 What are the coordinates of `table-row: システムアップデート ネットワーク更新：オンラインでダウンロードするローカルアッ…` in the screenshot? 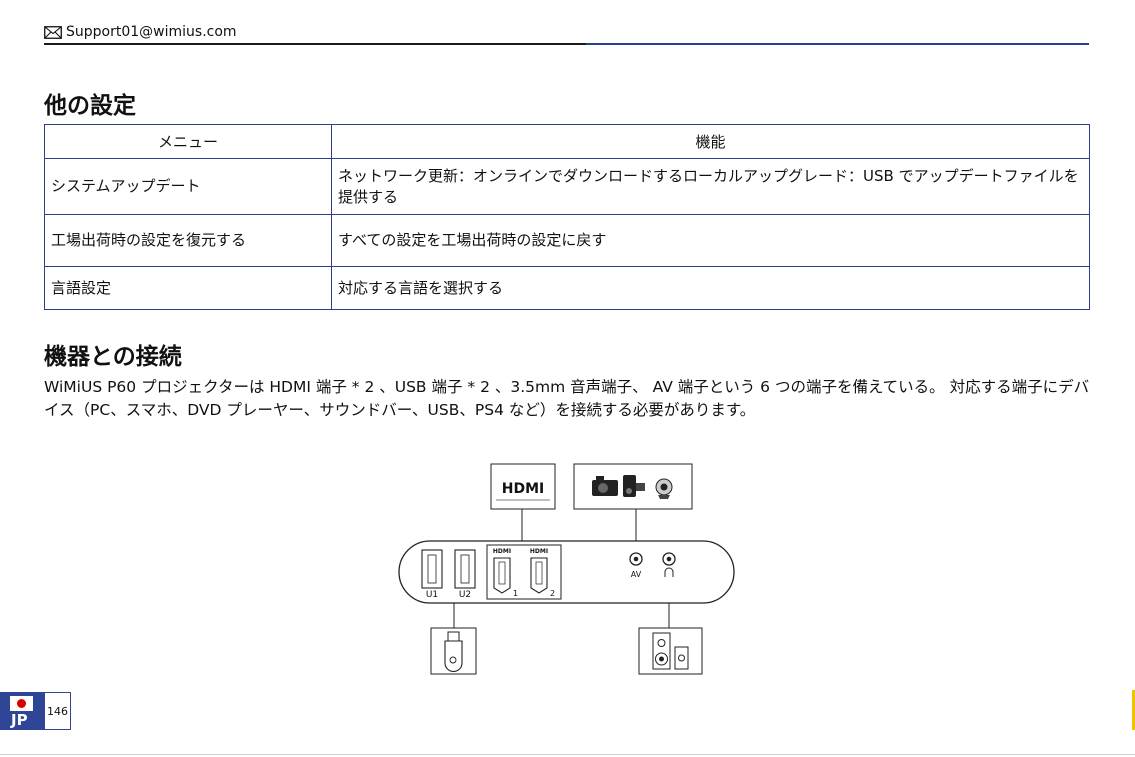 It's located at (567, 186).